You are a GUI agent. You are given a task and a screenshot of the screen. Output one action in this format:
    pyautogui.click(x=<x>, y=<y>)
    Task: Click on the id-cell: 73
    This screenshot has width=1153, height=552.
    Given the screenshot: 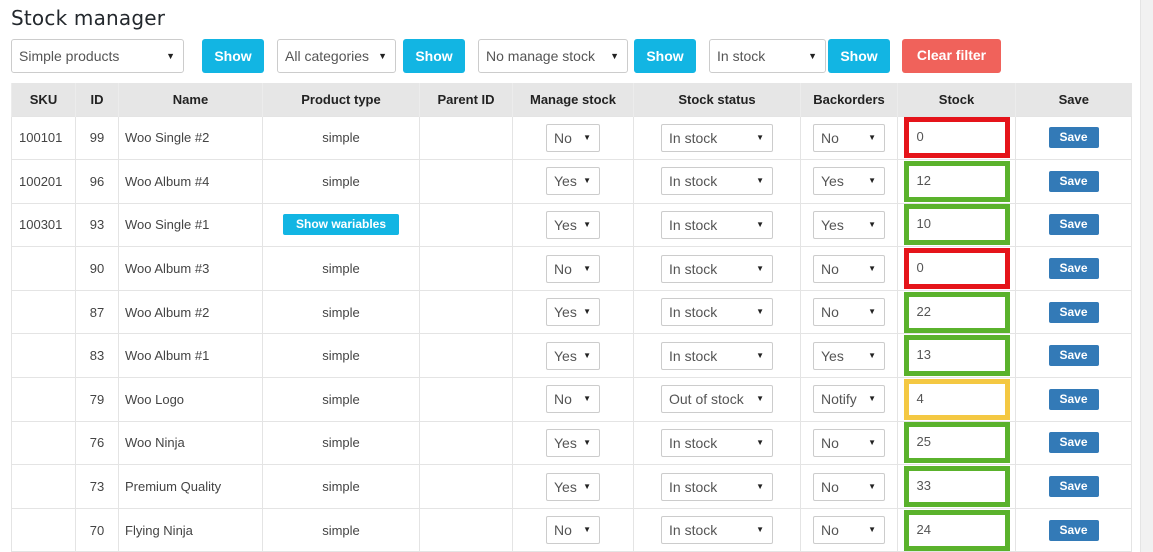 What is the action you would take?
    pyautogui.click(x=97, y=486)
    